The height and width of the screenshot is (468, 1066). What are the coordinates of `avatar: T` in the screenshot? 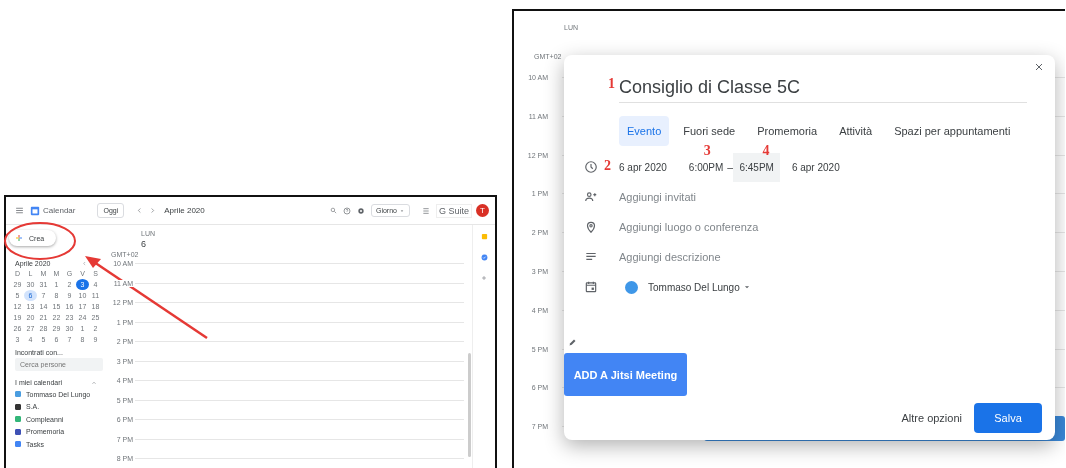 It's located at (482, 210).